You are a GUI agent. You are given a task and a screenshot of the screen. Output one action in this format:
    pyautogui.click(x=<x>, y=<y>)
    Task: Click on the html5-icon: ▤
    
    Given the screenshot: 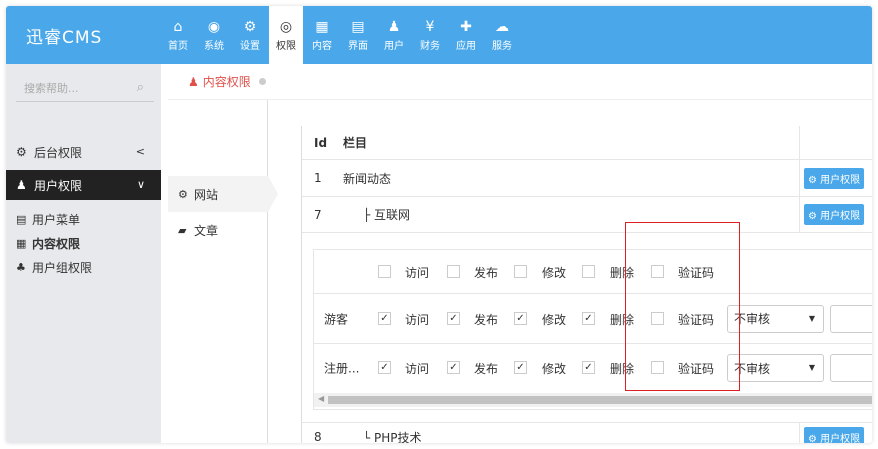 What is the action you would take?
    pyautogui.click(x=358, y=26)
    